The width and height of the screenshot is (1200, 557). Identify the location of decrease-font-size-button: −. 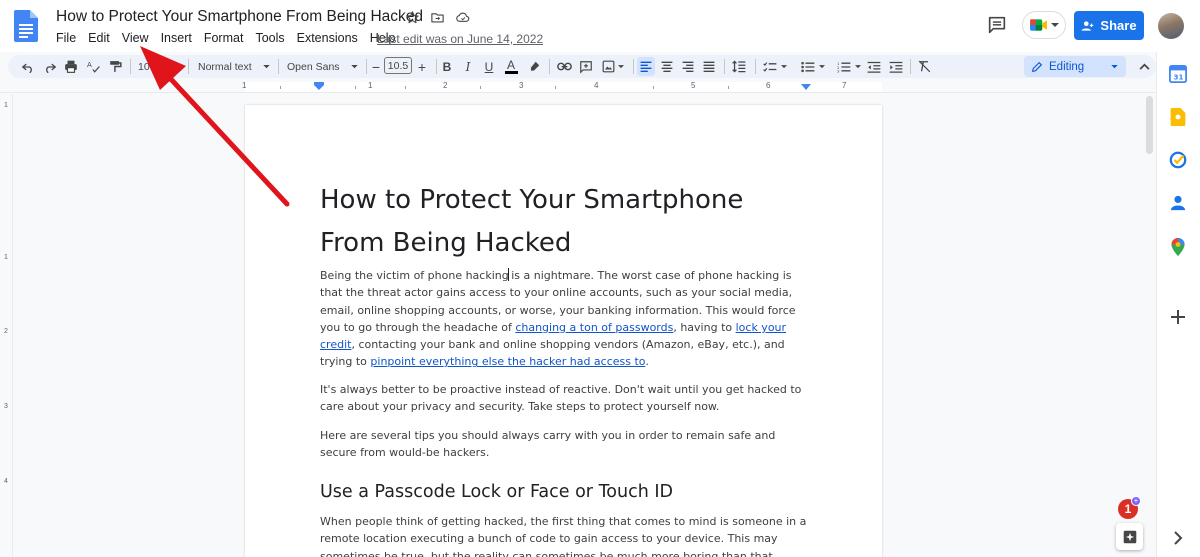
(376, 66).